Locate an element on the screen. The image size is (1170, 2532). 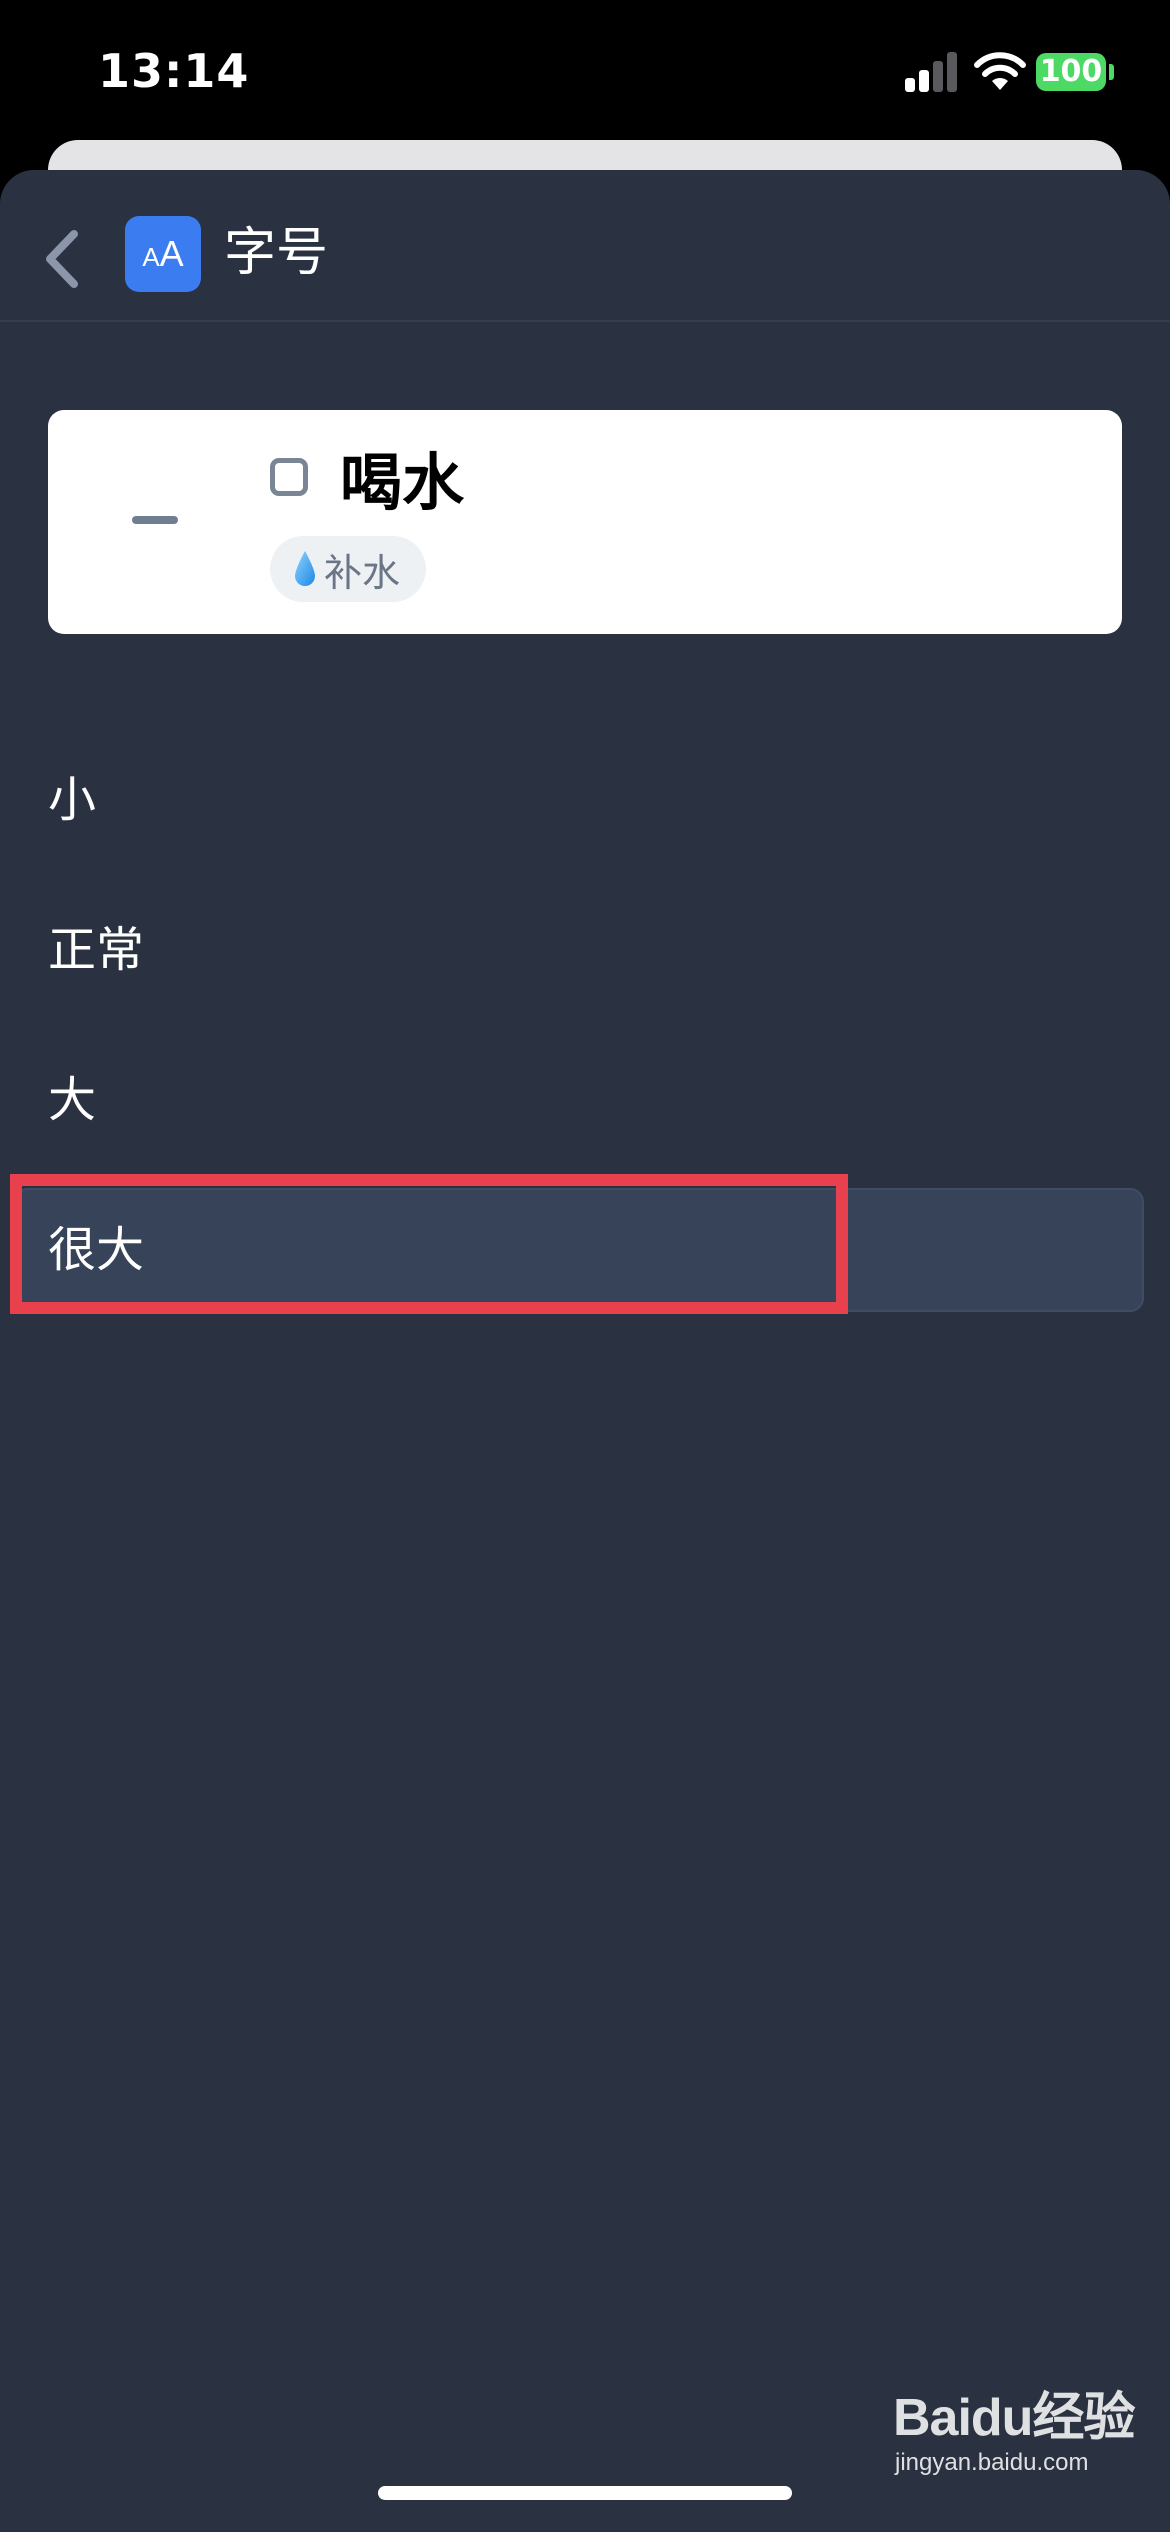
wifi-icon is located at coordinates (1000, 71).